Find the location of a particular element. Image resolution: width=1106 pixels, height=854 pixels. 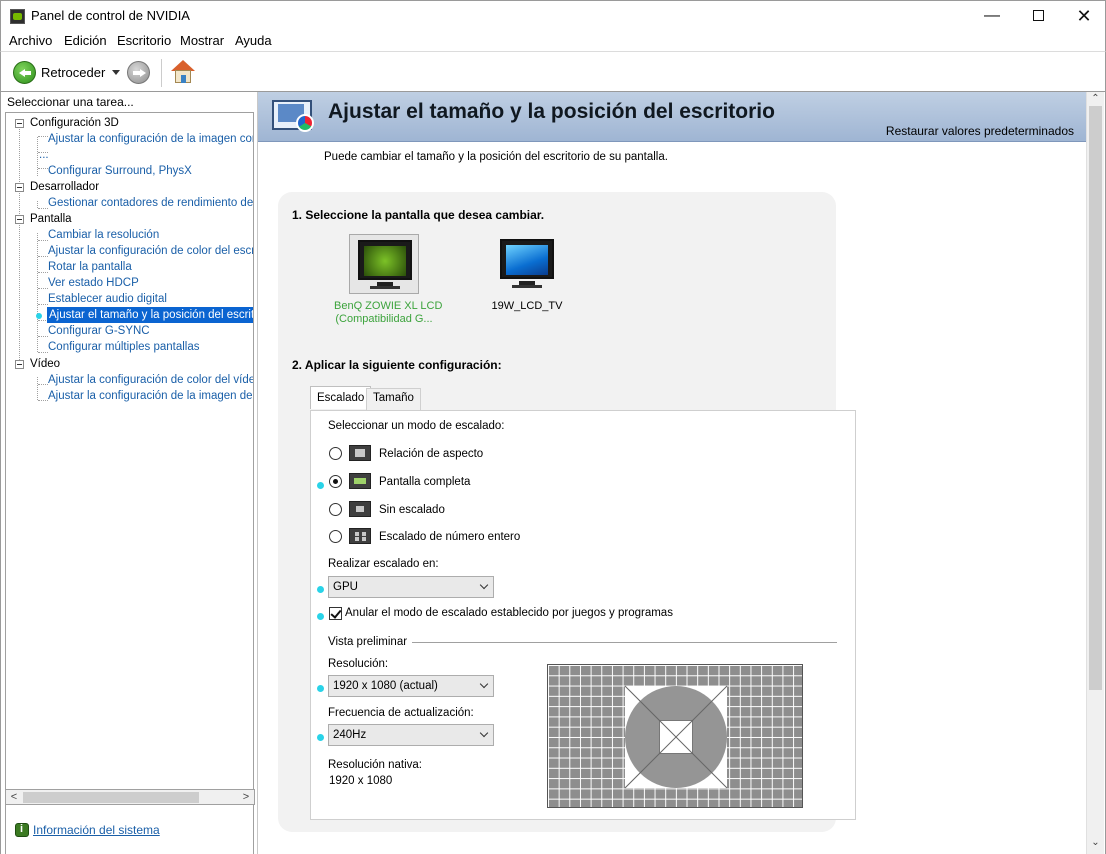

tree-item-gsync: Configurar G-SYNC is located at coordinates (99, 331).